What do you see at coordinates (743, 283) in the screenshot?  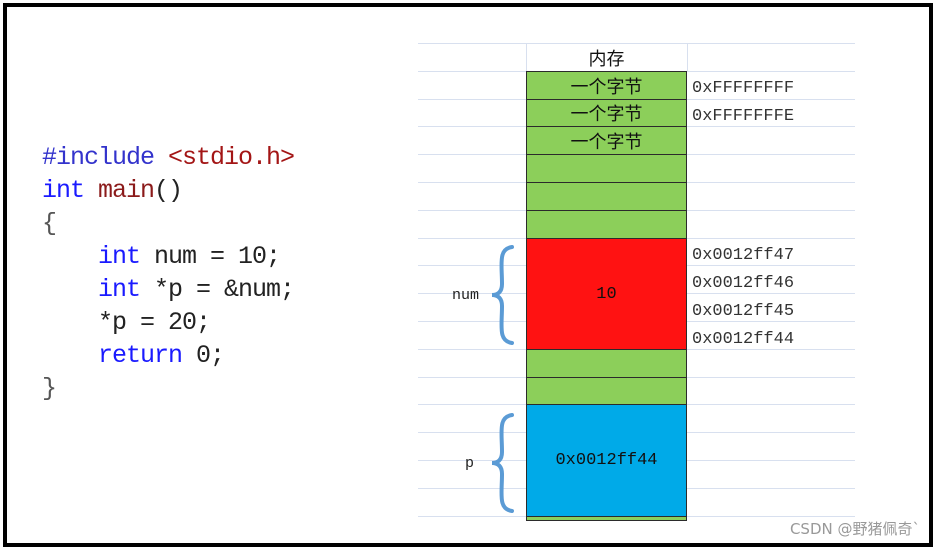 I see `address-label: 0x0012ff46` at bounding box center [743, 283].